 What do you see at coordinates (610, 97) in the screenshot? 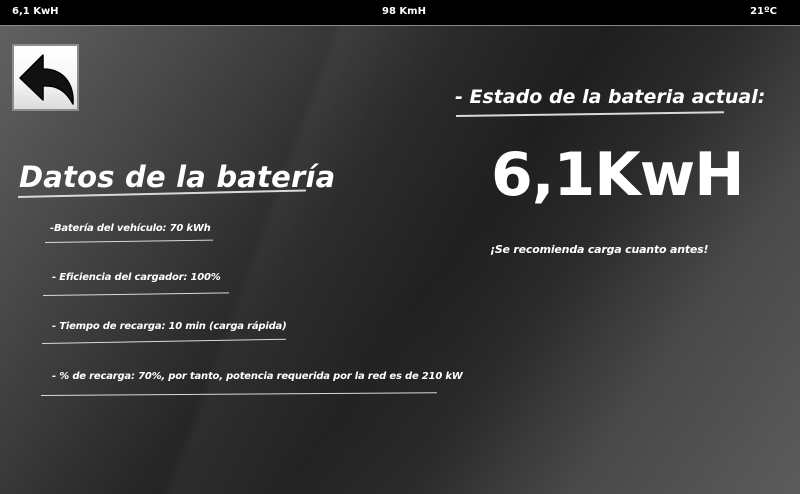
I see `battery-state-title: - Estado de la bateria actual:` at bounding box center [610, 97].